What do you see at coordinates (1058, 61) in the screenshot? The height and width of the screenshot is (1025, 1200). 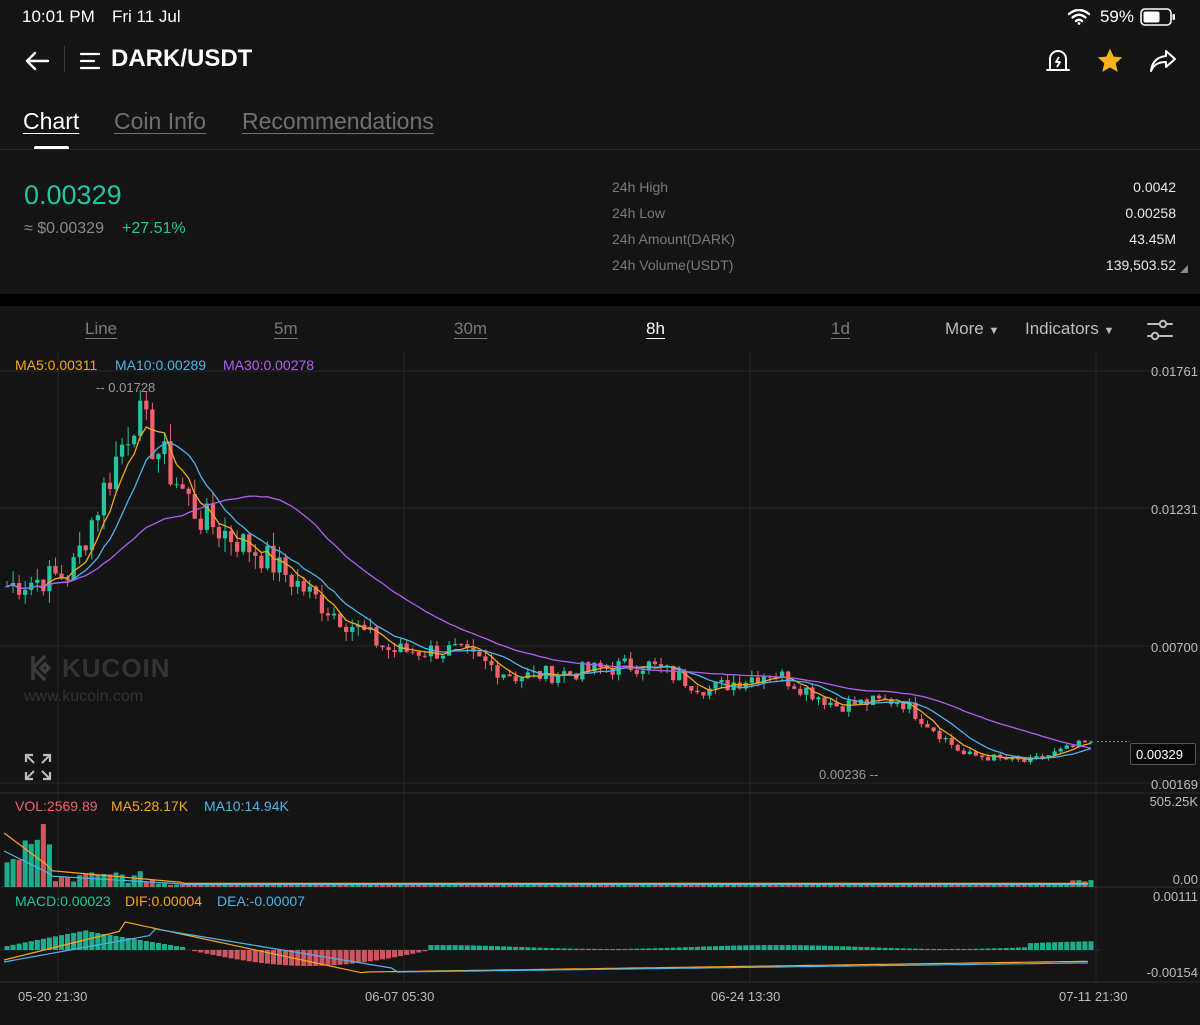 I see `price-alert-icon` at bounding box center [1058, 61].